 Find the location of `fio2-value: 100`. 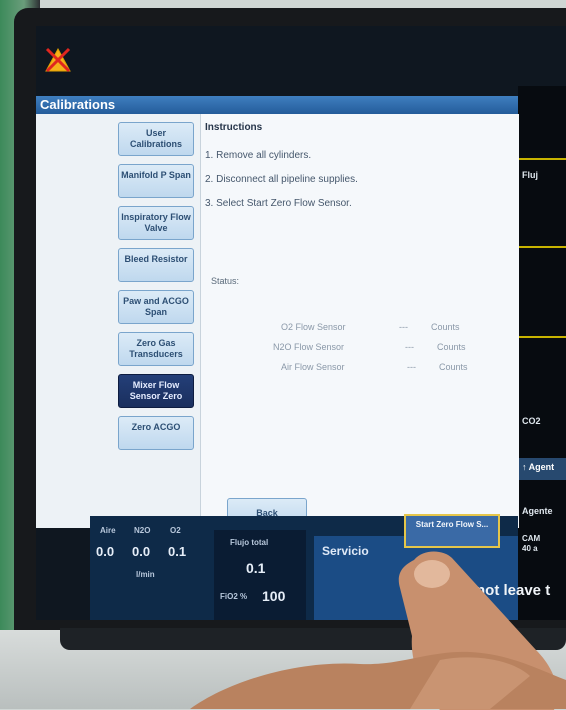

fio2-value: 100 is located at coordinates (274, 596).